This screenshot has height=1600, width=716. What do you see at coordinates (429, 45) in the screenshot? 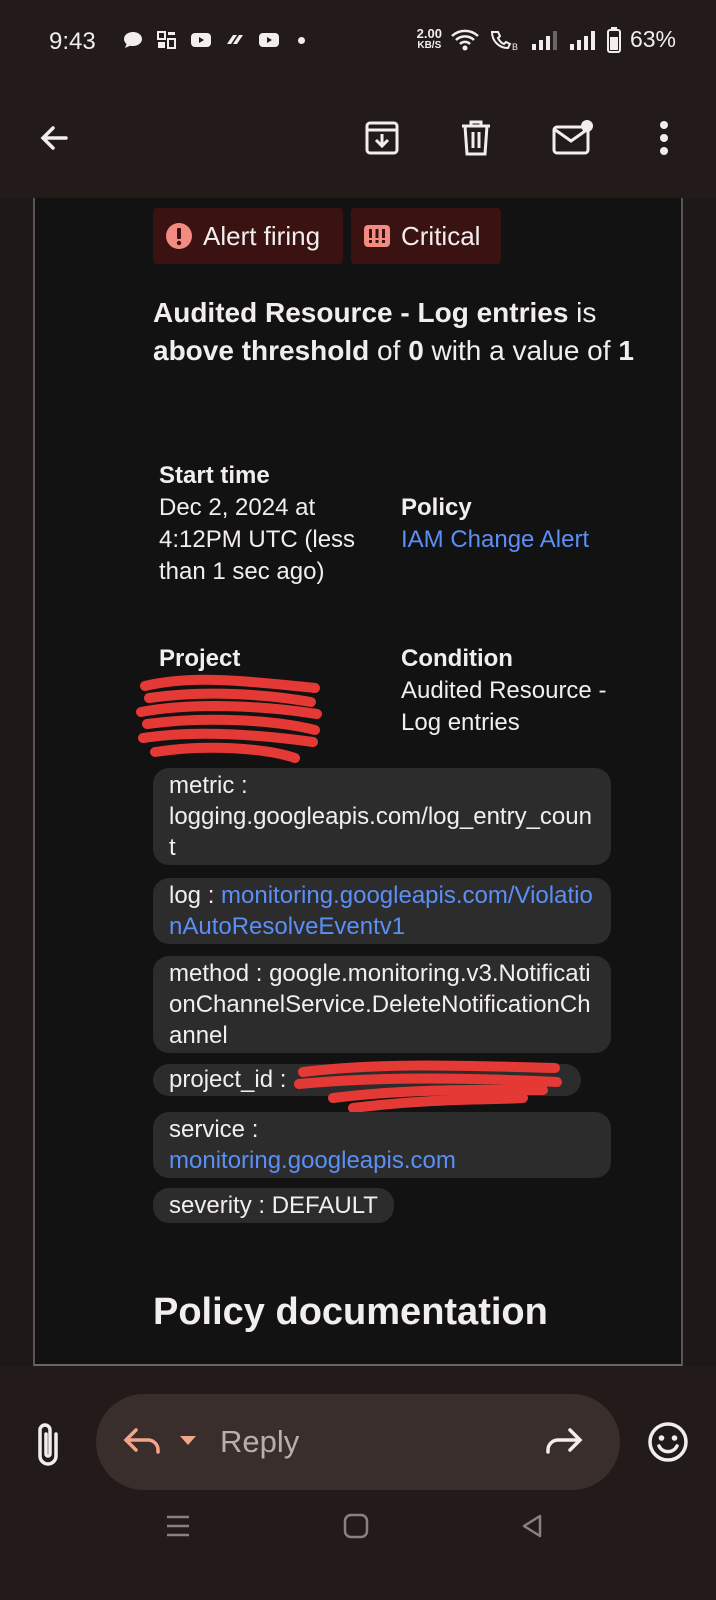
I see `speed-unit: KB/S` at bounding box center [429, 45].